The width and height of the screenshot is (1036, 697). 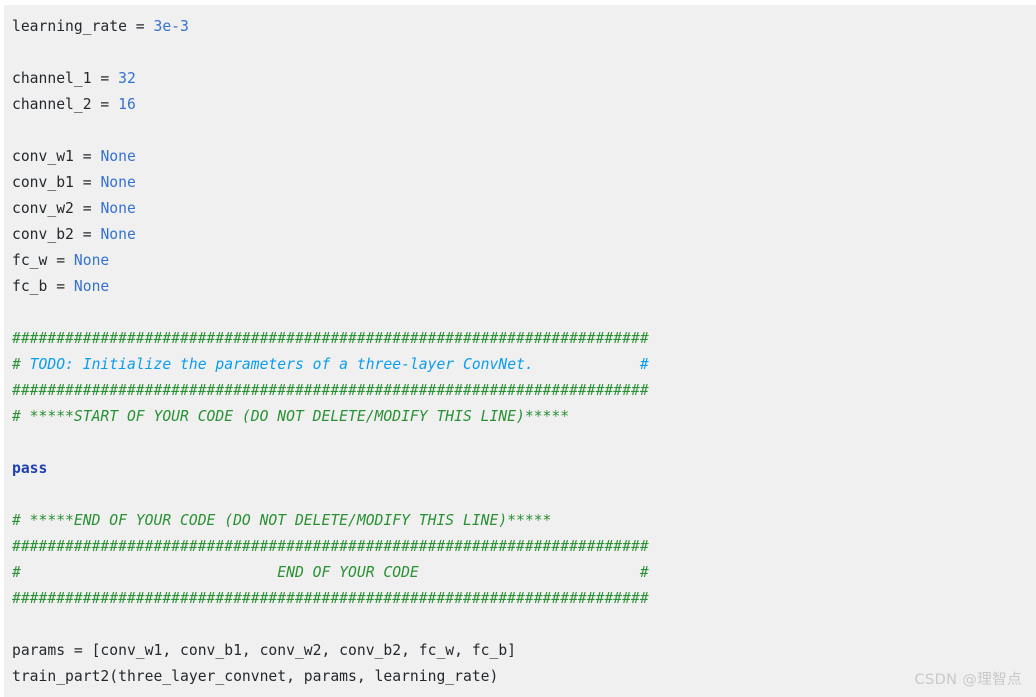 What do you see at coordinates (65, 78) in the screenshot?
I see `code-token-plain: channel_1 =` at bounding box center [65, 78].